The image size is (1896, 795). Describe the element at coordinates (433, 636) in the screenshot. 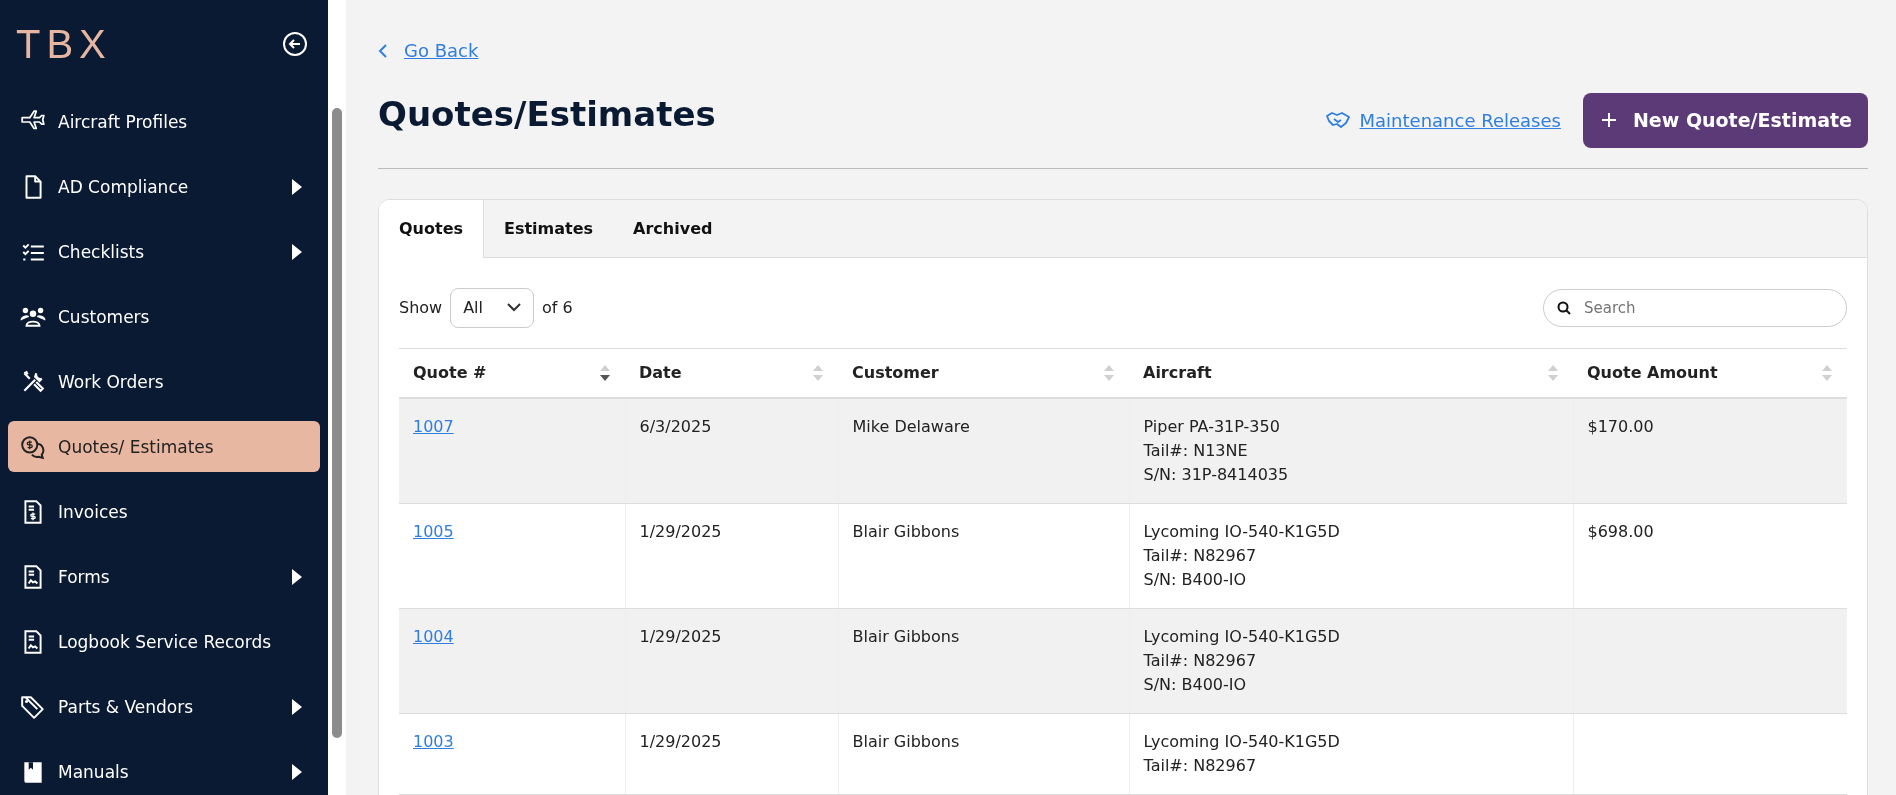

I see `quote-number-link: 1004` at that location.